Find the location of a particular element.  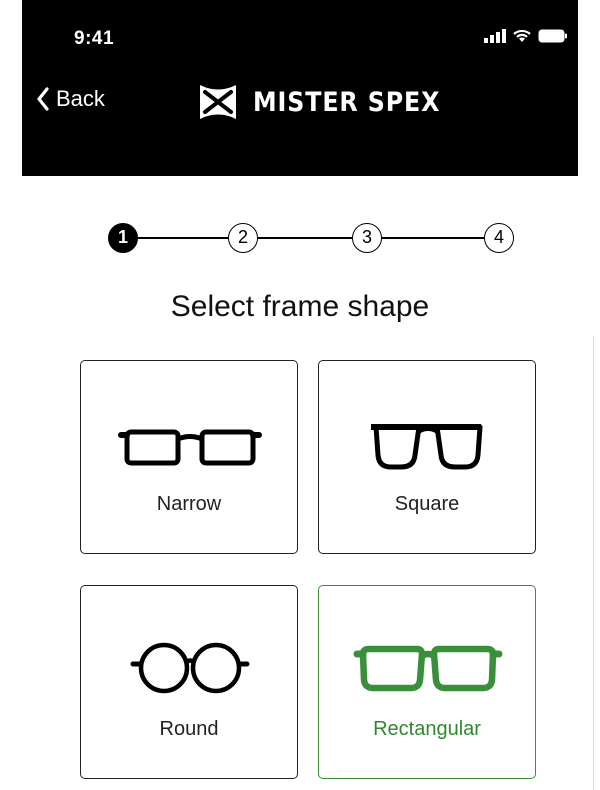

shape-label: Square is located at coordinates (427, 504).